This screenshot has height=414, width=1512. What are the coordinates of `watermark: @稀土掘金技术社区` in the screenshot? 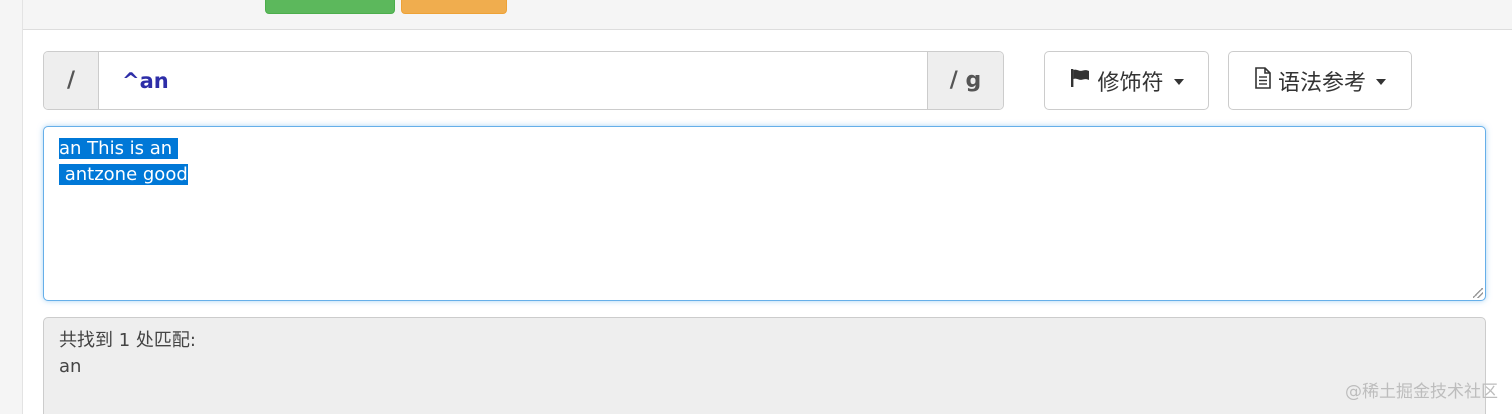 It's located at (1421, 392).